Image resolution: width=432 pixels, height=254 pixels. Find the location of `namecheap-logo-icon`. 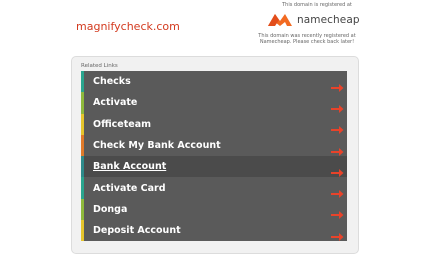

namecheap-logo-icon is located at coordinates (280, 20).